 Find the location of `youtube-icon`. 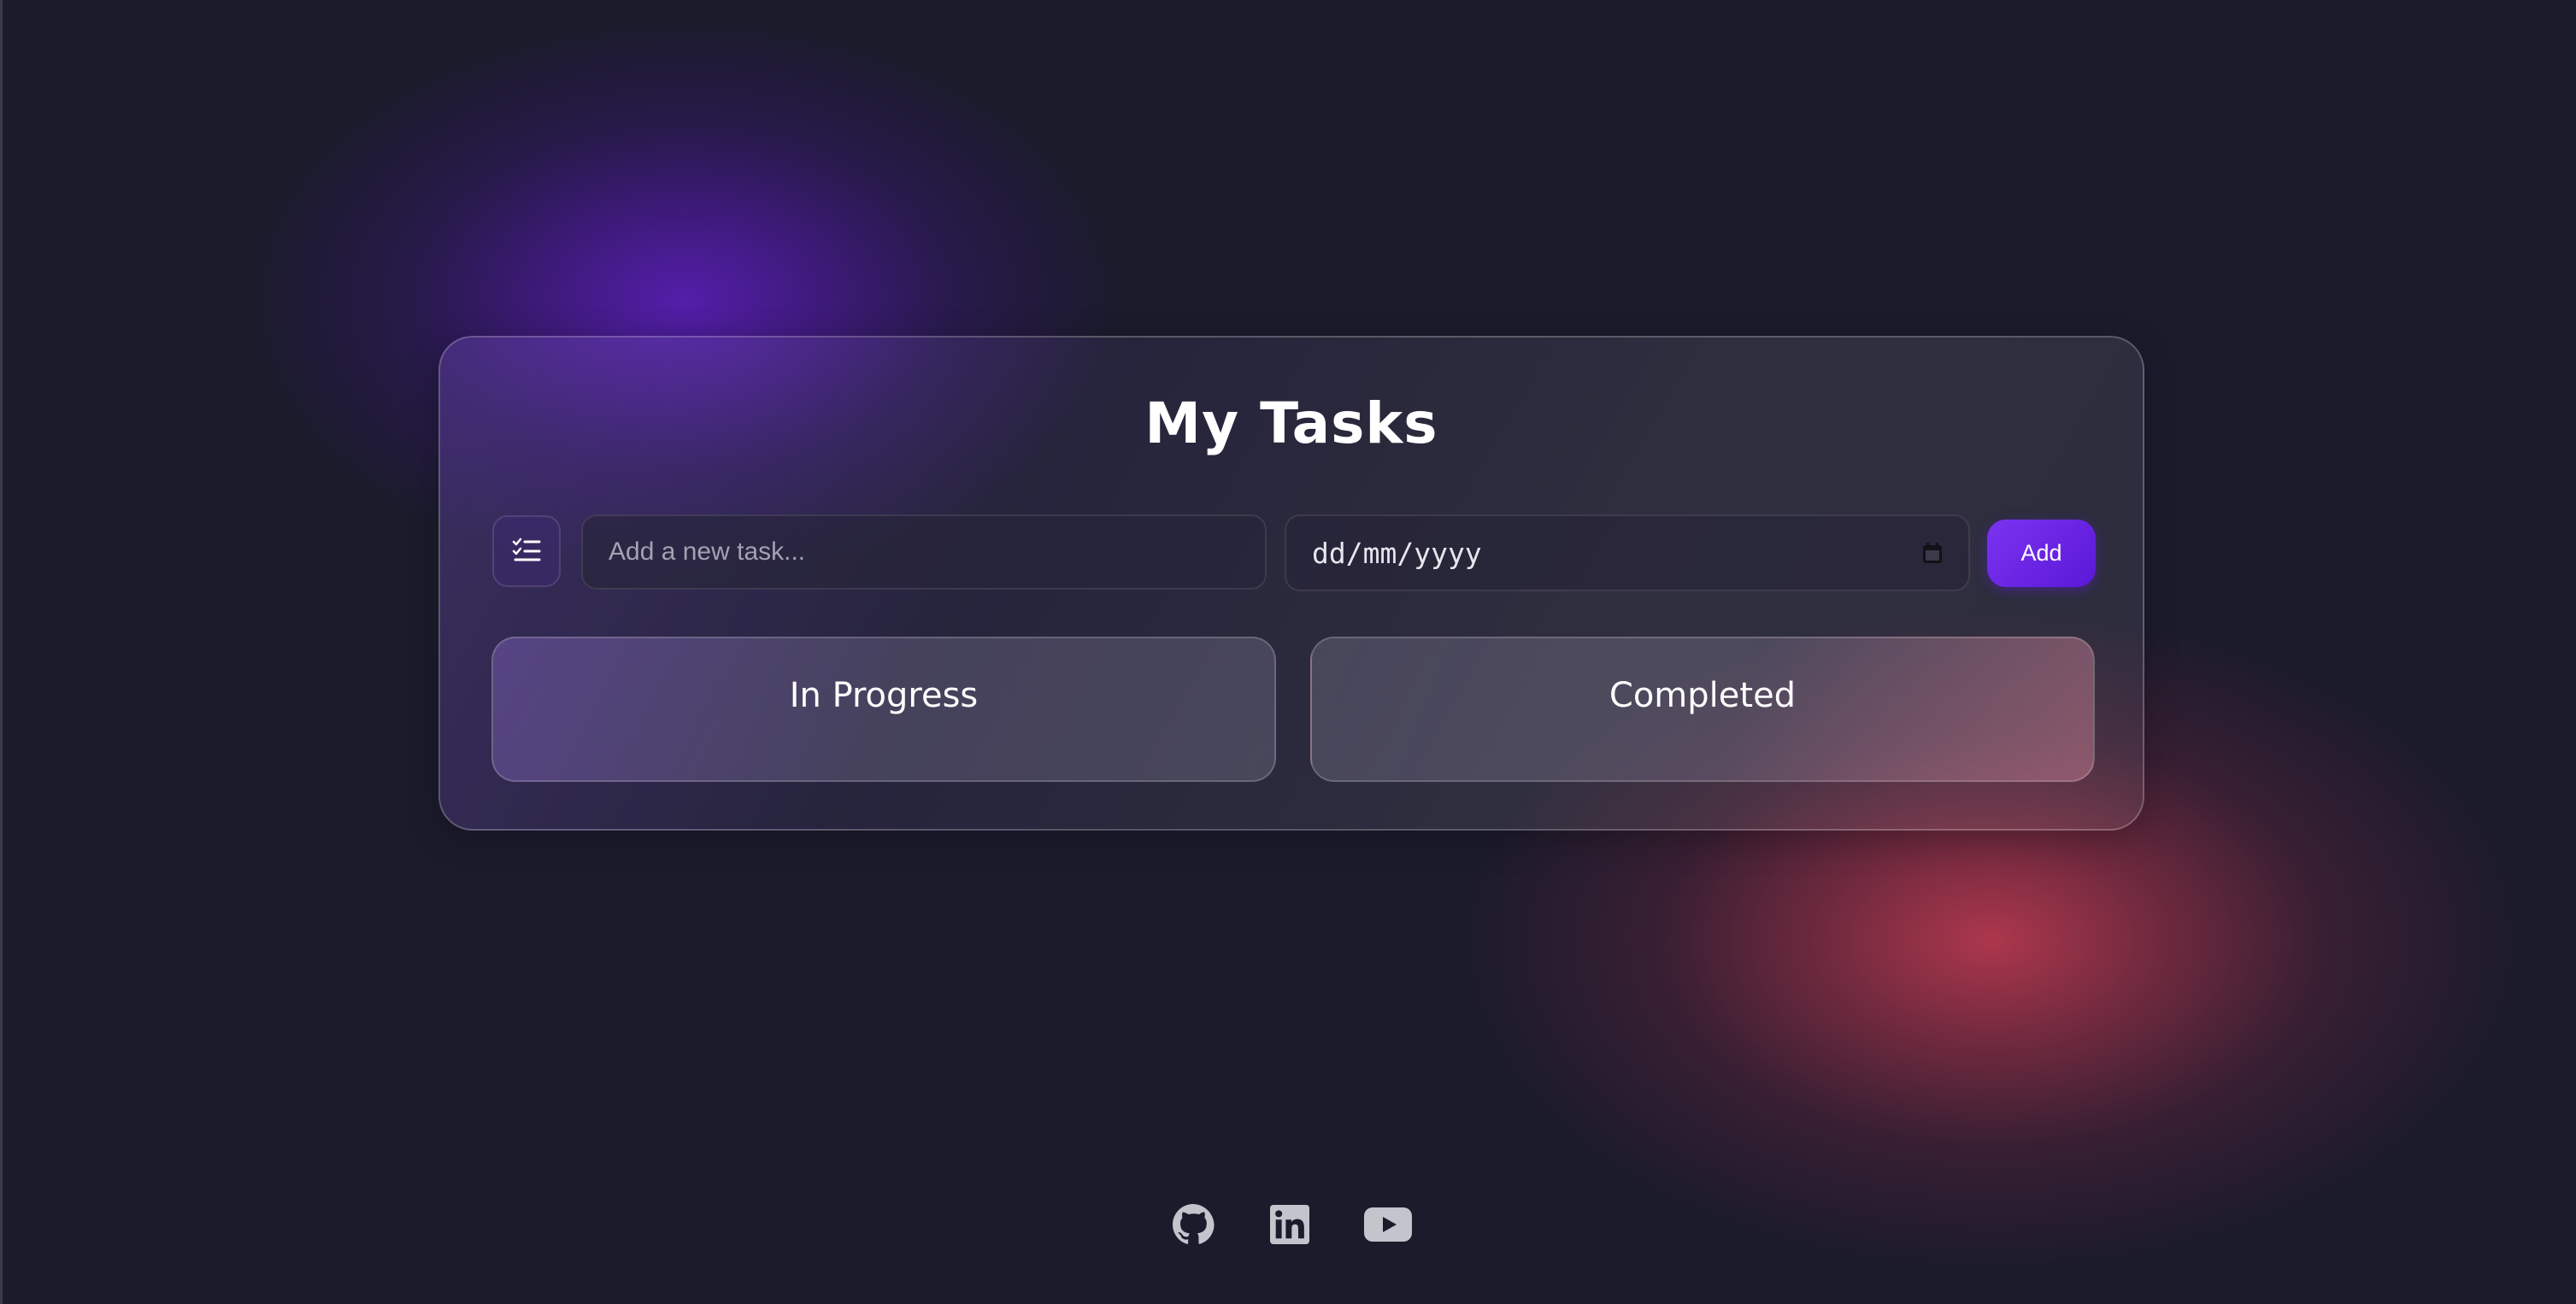

youtube-icon is located at coordinates (1388, 1227).